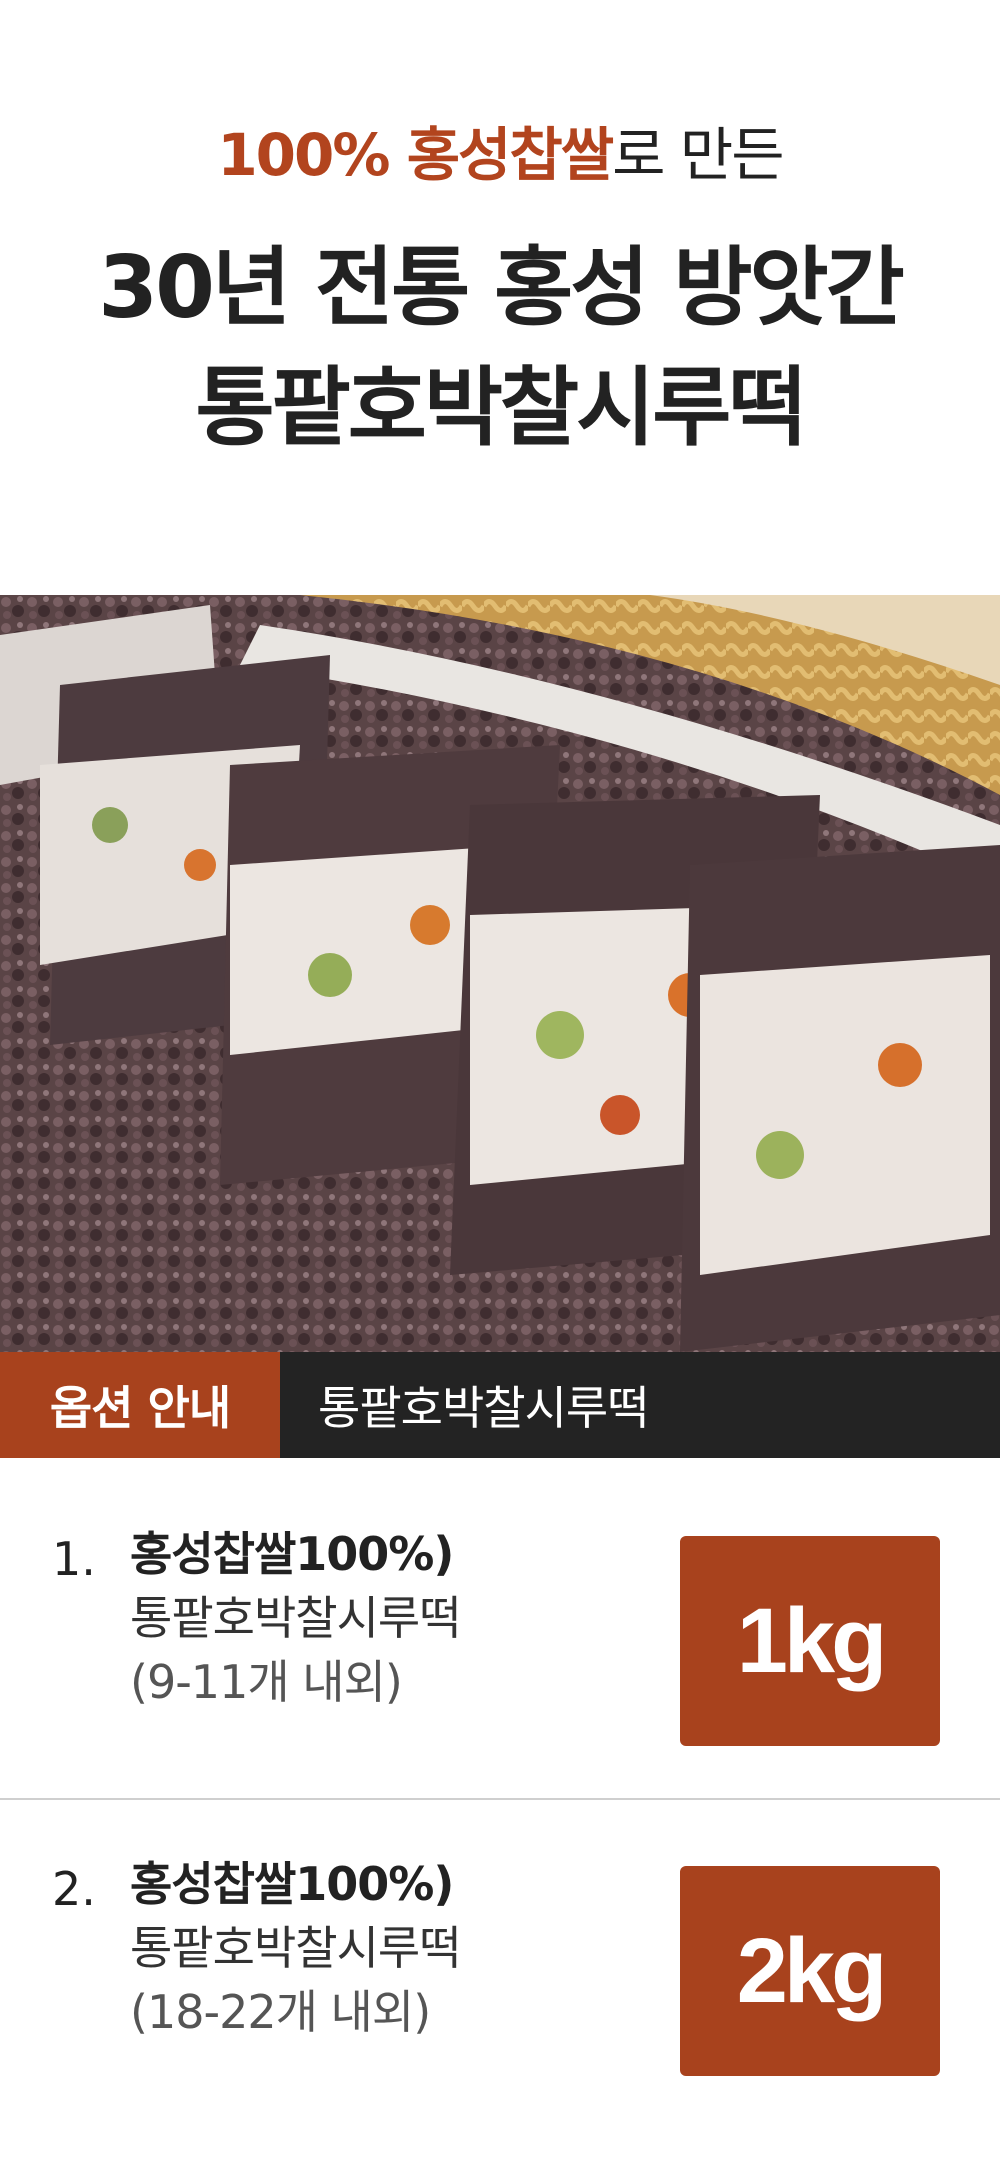  What do you see at coordinates (501, 408) in the screenshot?
I see `title-line-2: 통팥호박찰시루떡` at bounding box center [501, 408].